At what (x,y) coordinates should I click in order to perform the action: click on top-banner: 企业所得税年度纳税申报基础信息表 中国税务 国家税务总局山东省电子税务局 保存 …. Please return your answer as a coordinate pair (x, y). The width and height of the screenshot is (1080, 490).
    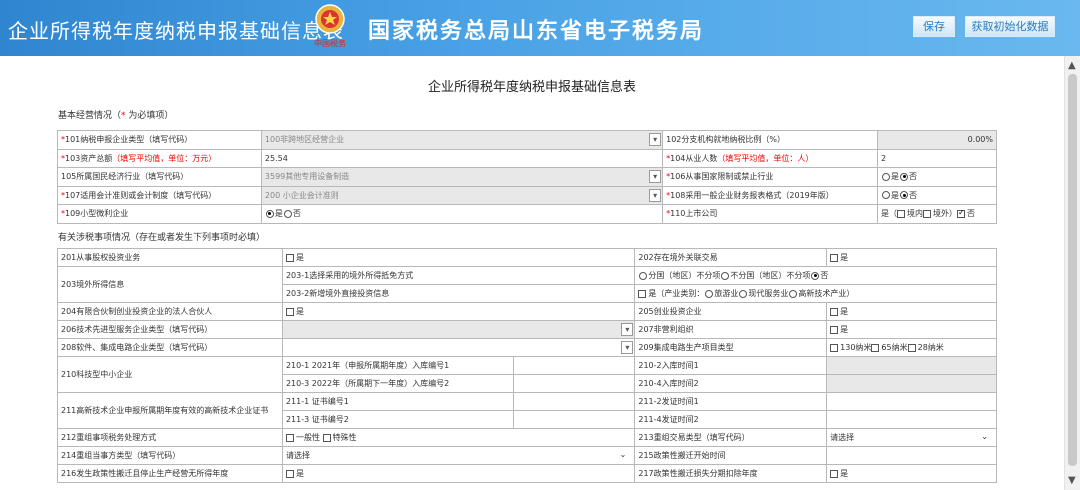
    Looking at the image, I should click on (540, 28).